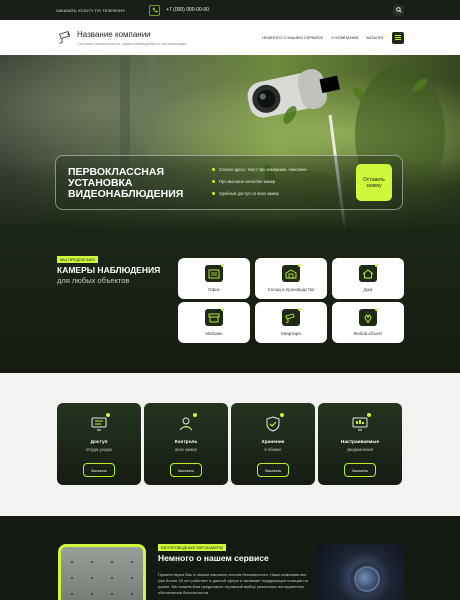 The width and height of the screenshot is (460, 600). Describe the element at coordinates (214, 317) in the screenshot. I see `shop-icon` at that location.